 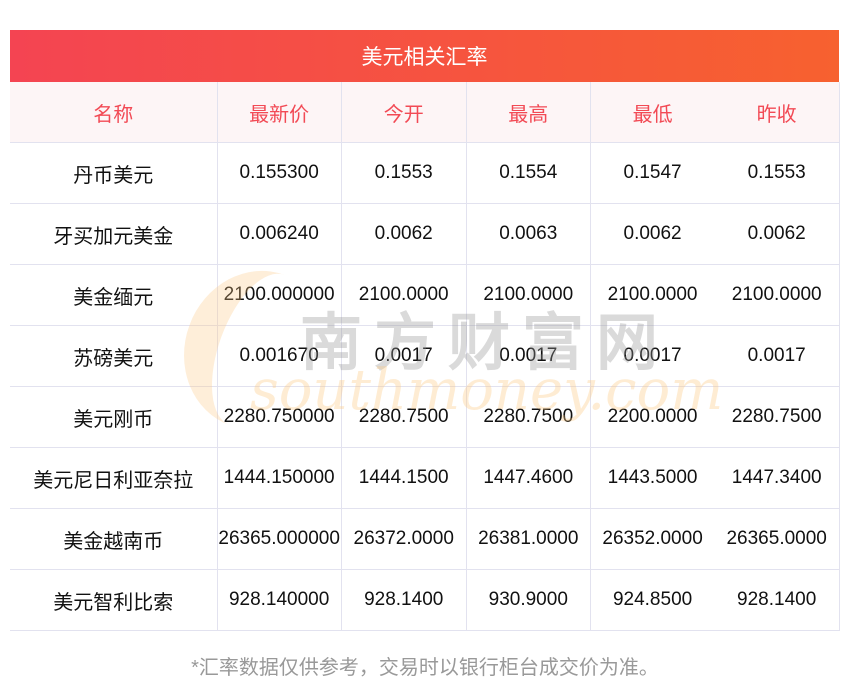 What do you see at coordinates (425, 668) in the screenshot?
I see `footnote: *汇率数据仅供参考，交易时以银行柜台成交价为准。` at bounding box center [425, 668].